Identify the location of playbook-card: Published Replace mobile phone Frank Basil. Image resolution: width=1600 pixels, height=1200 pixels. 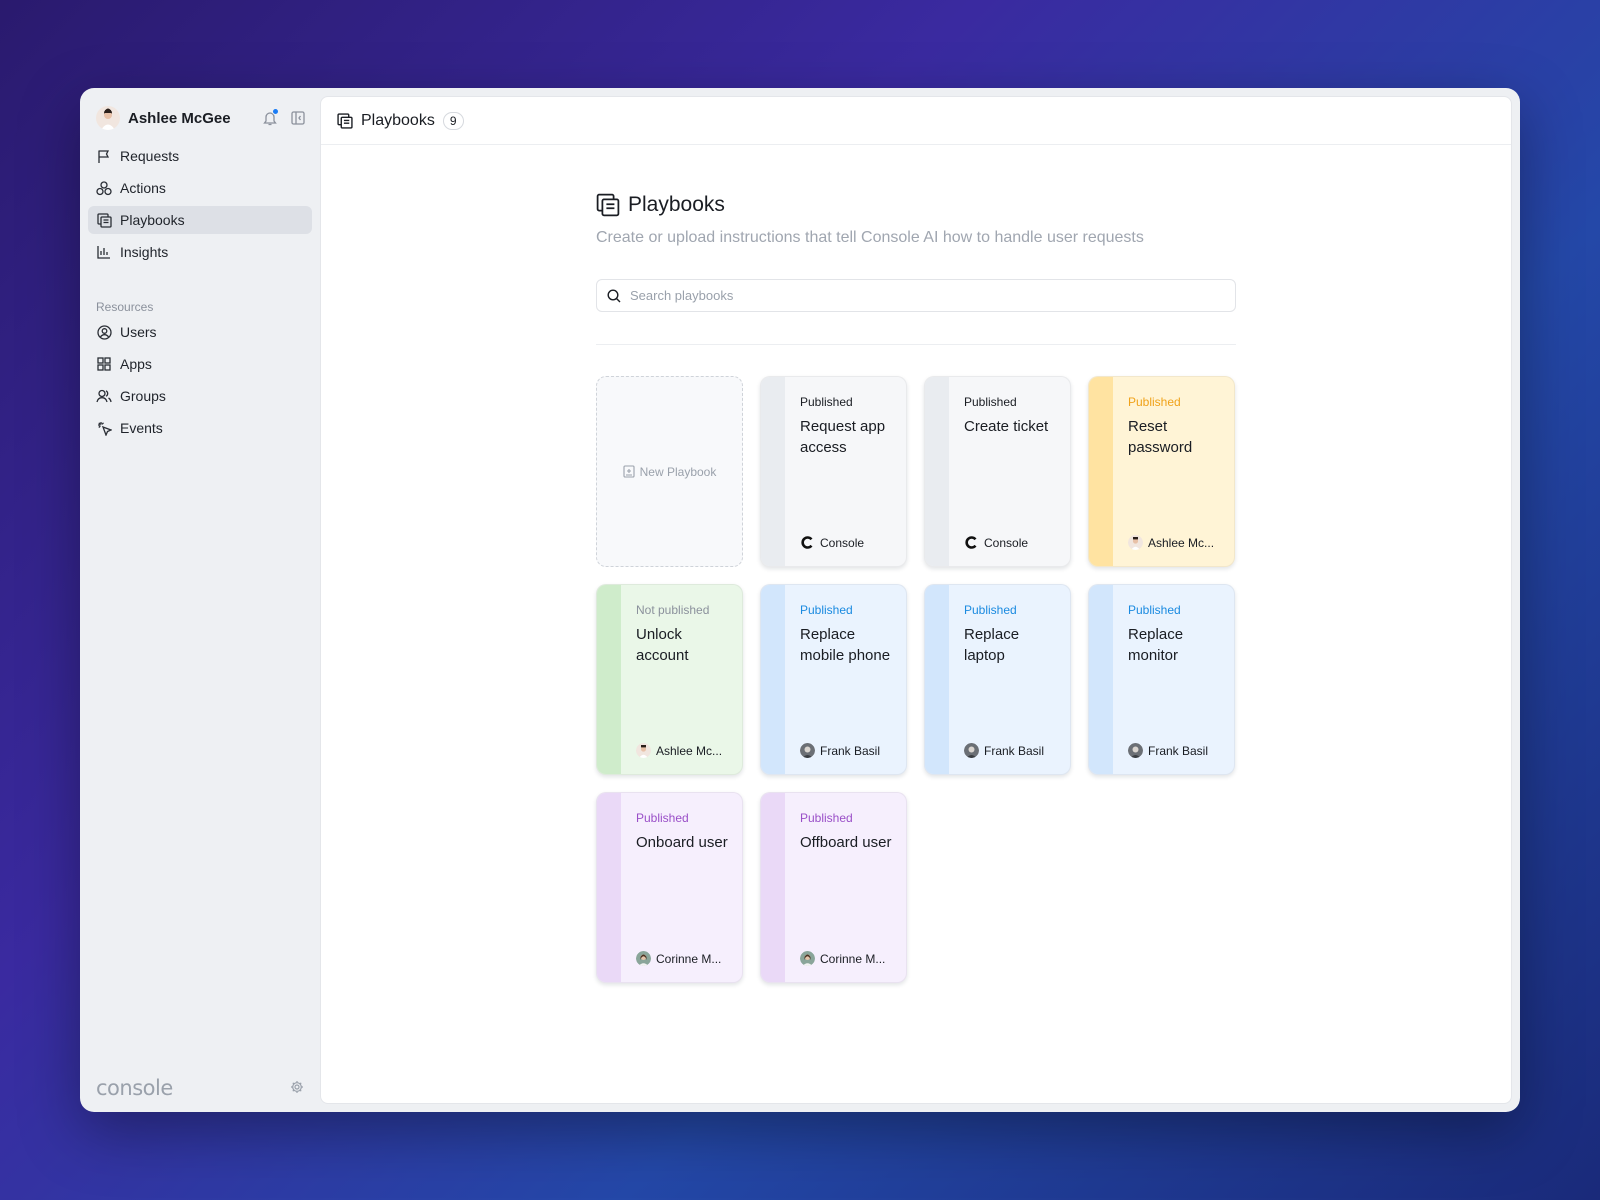
(833, 679).